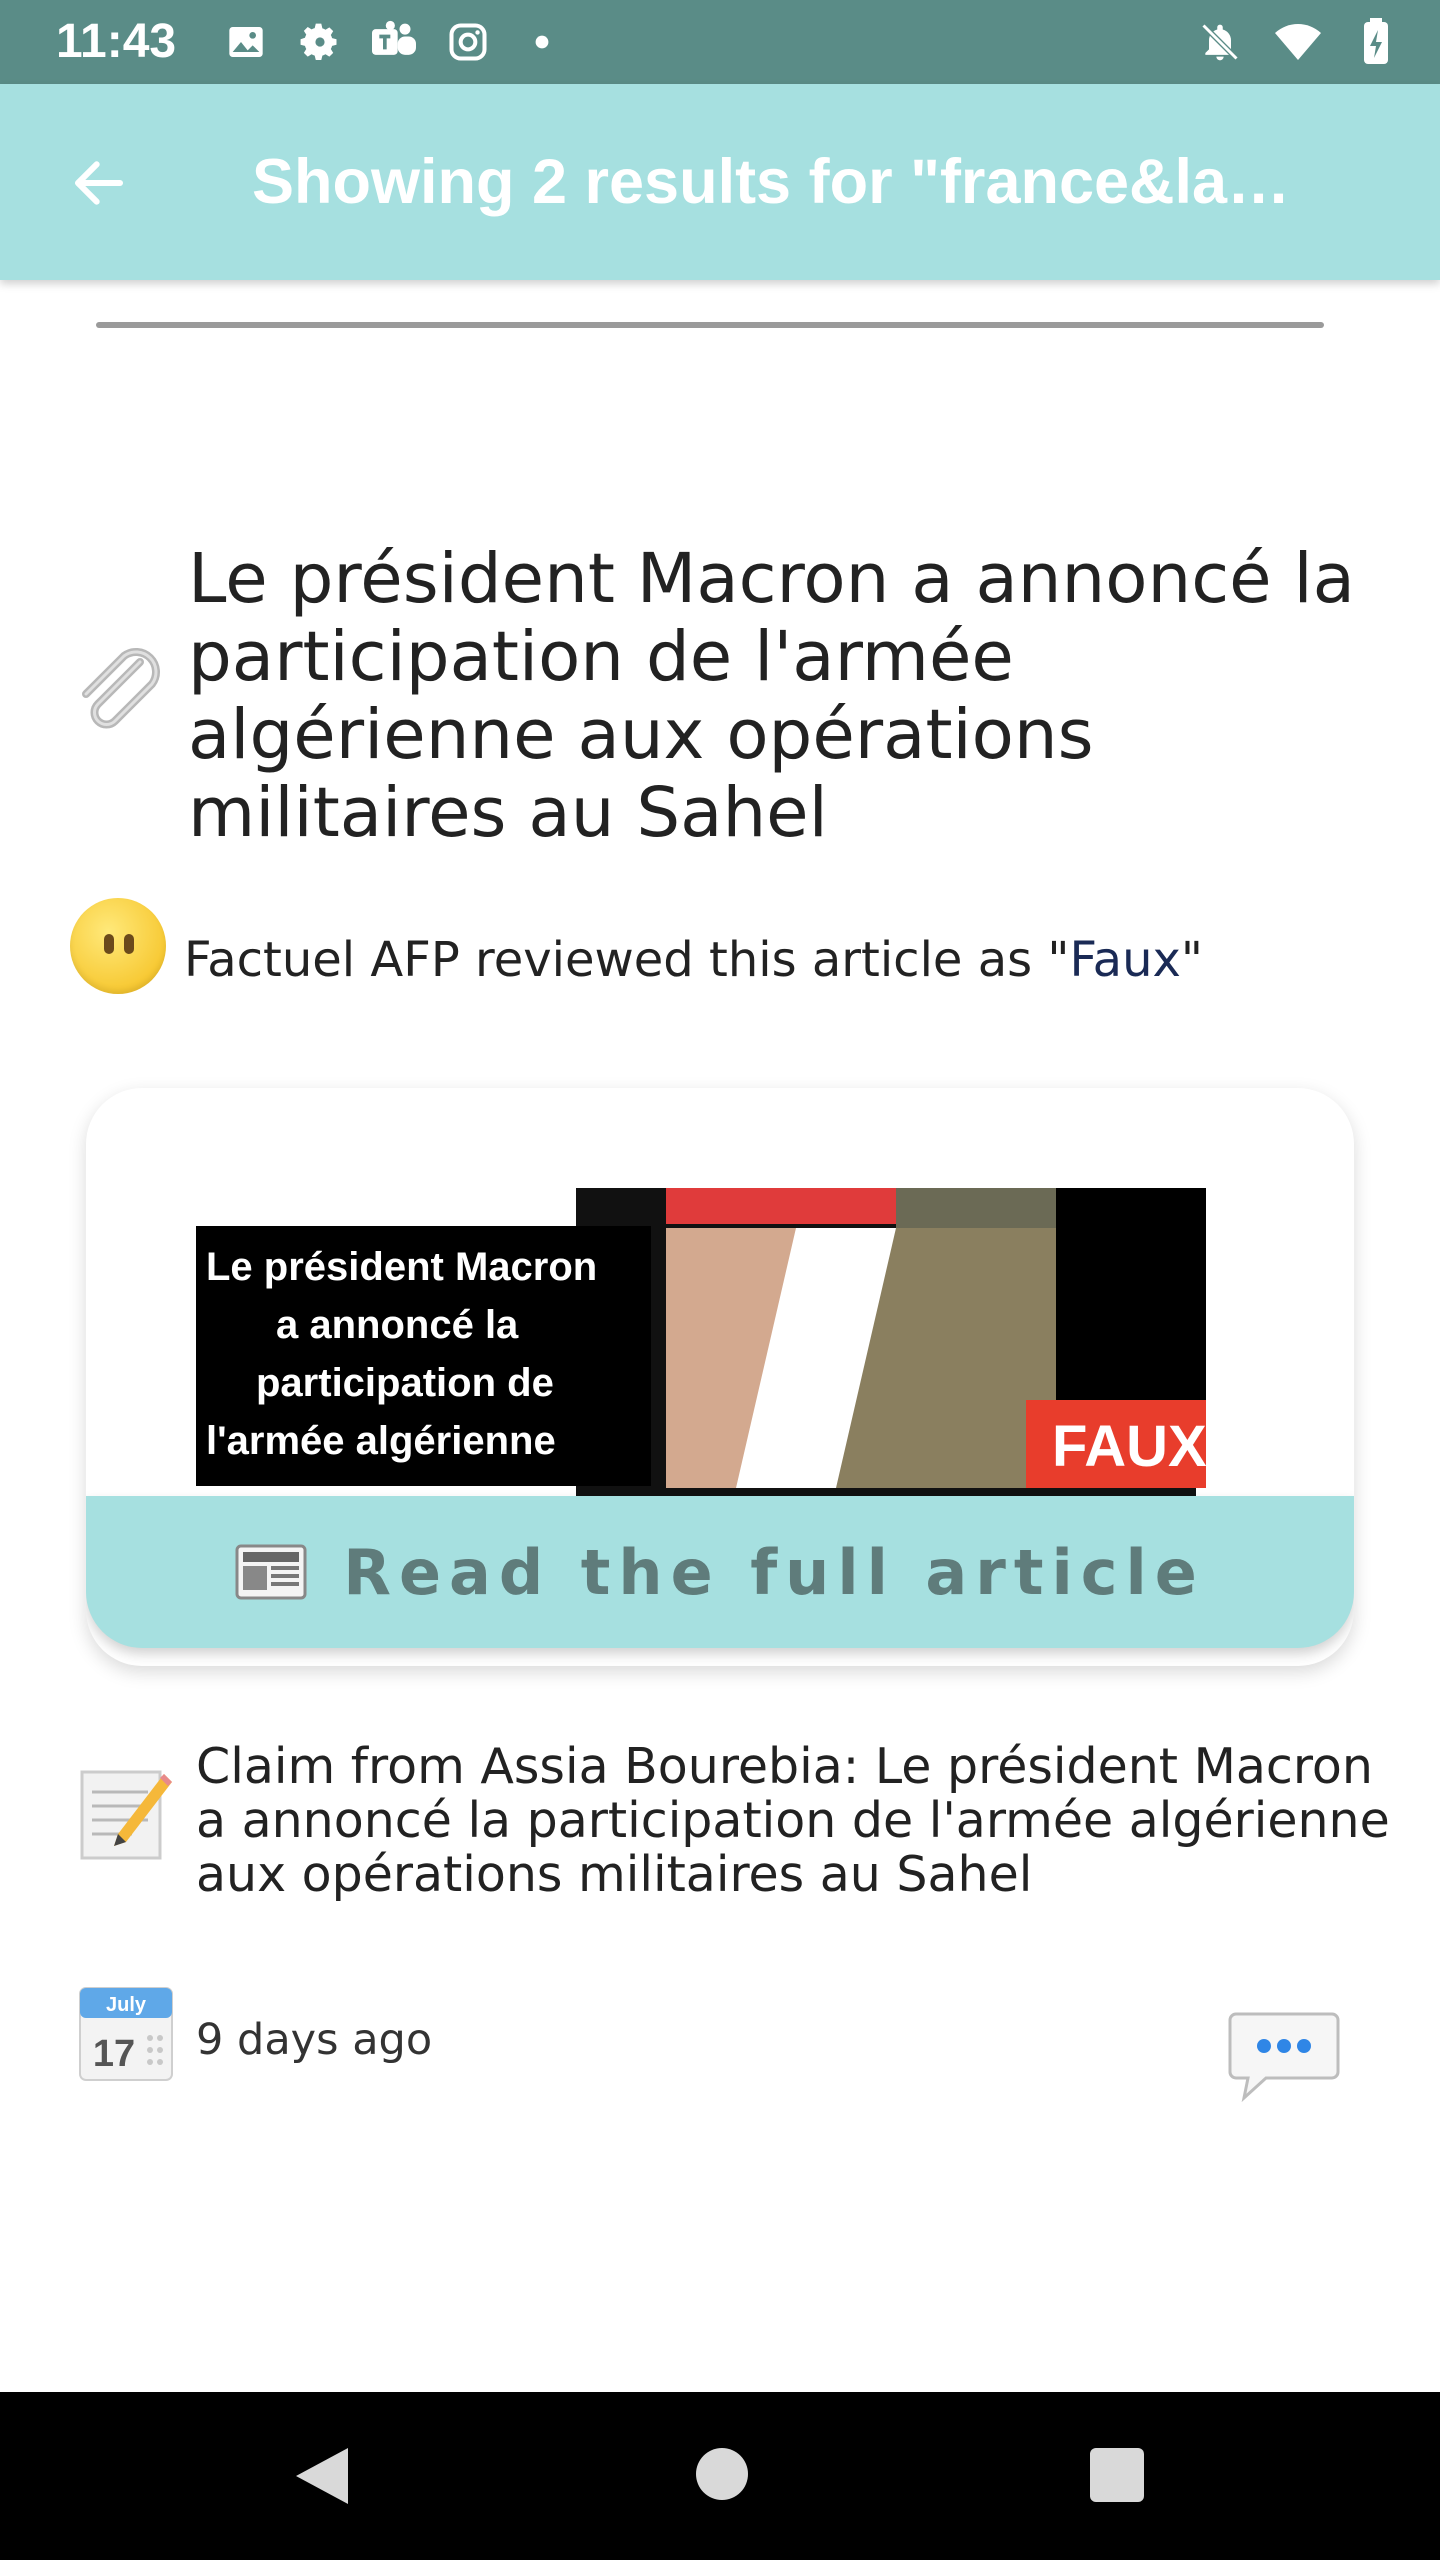 The width and height of the screenshot is (1440, 2560). What do you see at coordinates (468, 42) in the screenshot?
I see `instagram-icon` at bounding box center [468, 42].